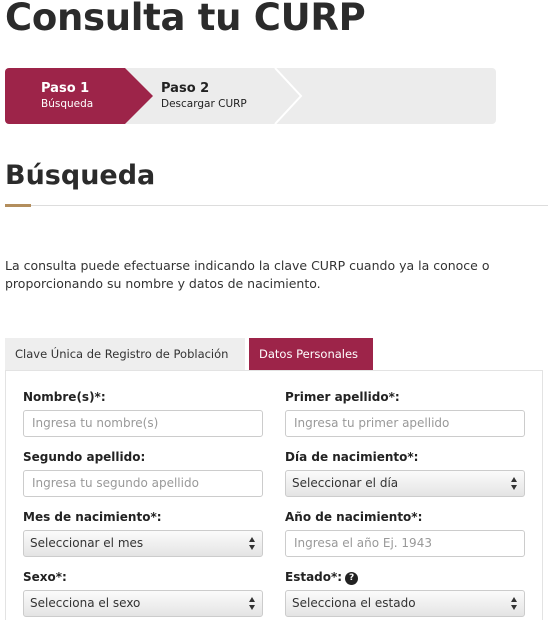 This screenshot has width=548, height=620. Describe the element at coordinates (185, 19) in the screenshot. I see `page-title: Consulta tu CURP` at that location.